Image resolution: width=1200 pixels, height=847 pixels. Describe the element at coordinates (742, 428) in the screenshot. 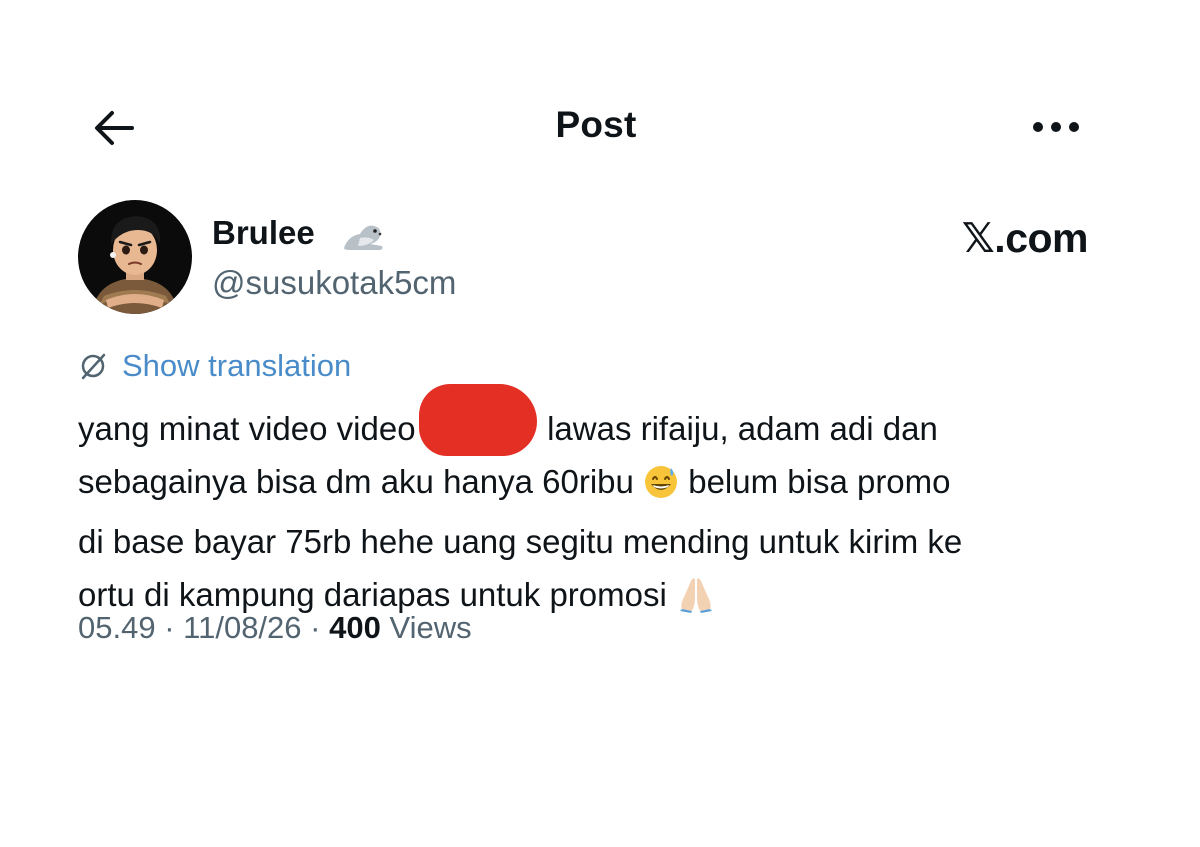

I see `post-text-line1-end: lawas rifaiju, adam adi dan` at that location.